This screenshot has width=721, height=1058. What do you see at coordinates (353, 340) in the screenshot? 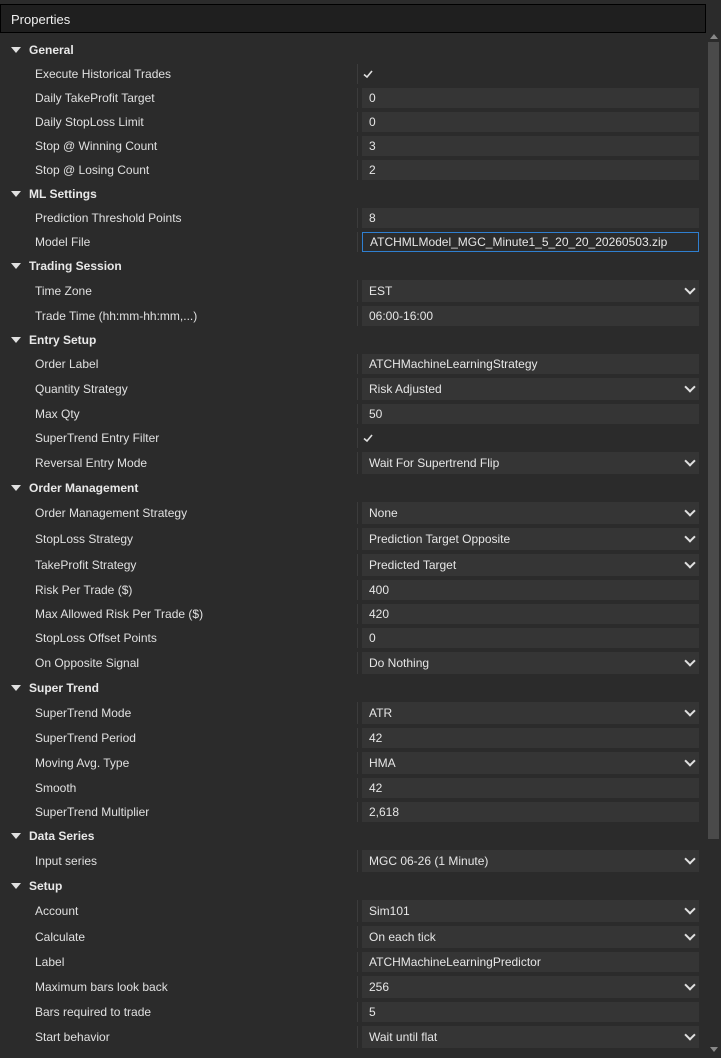
I see `category-entry-setup: Entry Setup` at bounding box center [353, 340].